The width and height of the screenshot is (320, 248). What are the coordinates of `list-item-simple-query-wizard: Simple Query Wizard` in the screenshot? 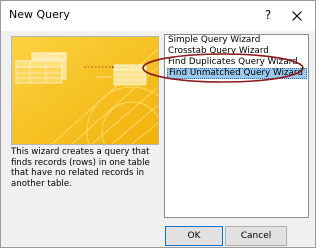 It's located at (236, 40).